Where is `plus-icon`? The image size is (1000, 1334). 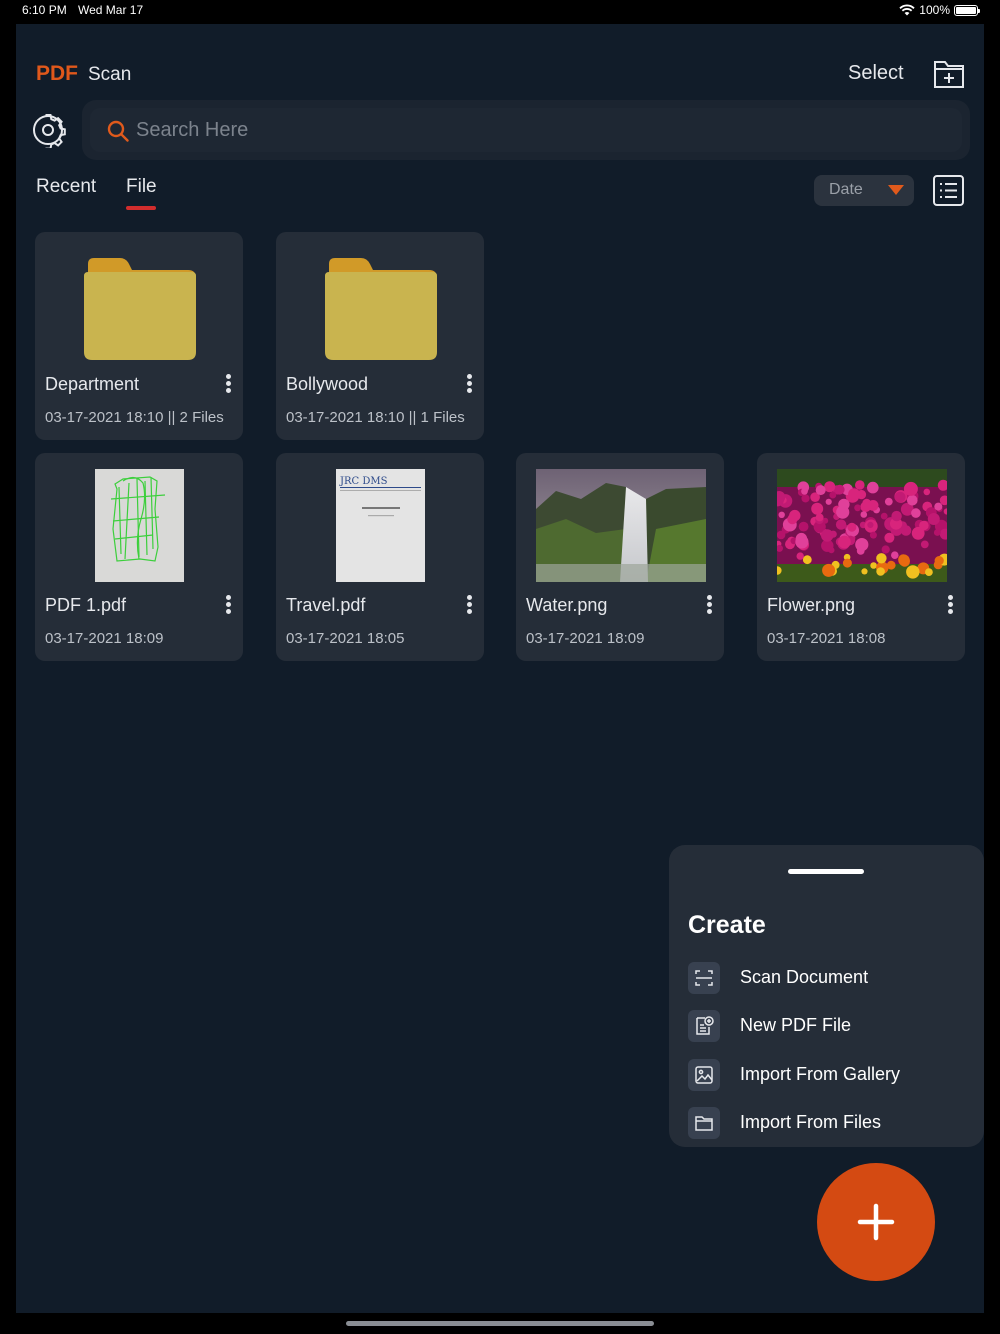 plus-icon is located at coordinates (876, 1222).